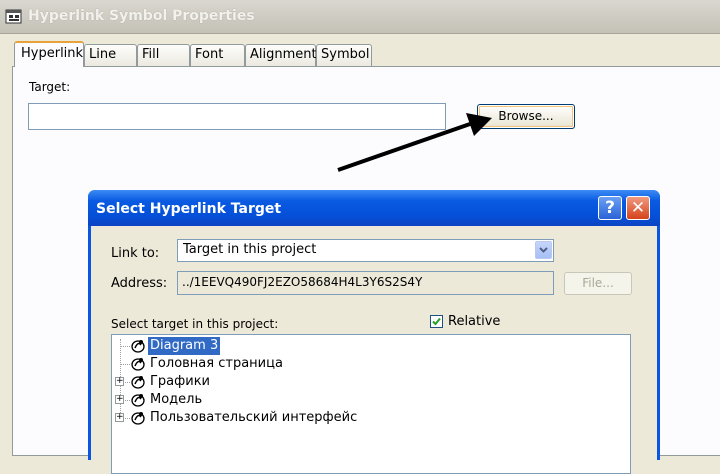  Describe the element at coordinates (362, 364) in the screenshot. I see `tree-item-golovnaya-stranitsa: Головная страница` at that location.